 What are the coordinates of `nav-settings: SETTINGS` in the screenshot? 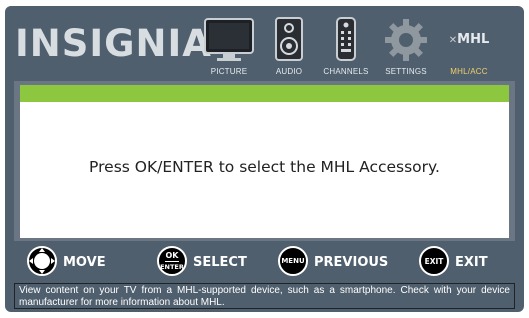 It's located at (406, 44).